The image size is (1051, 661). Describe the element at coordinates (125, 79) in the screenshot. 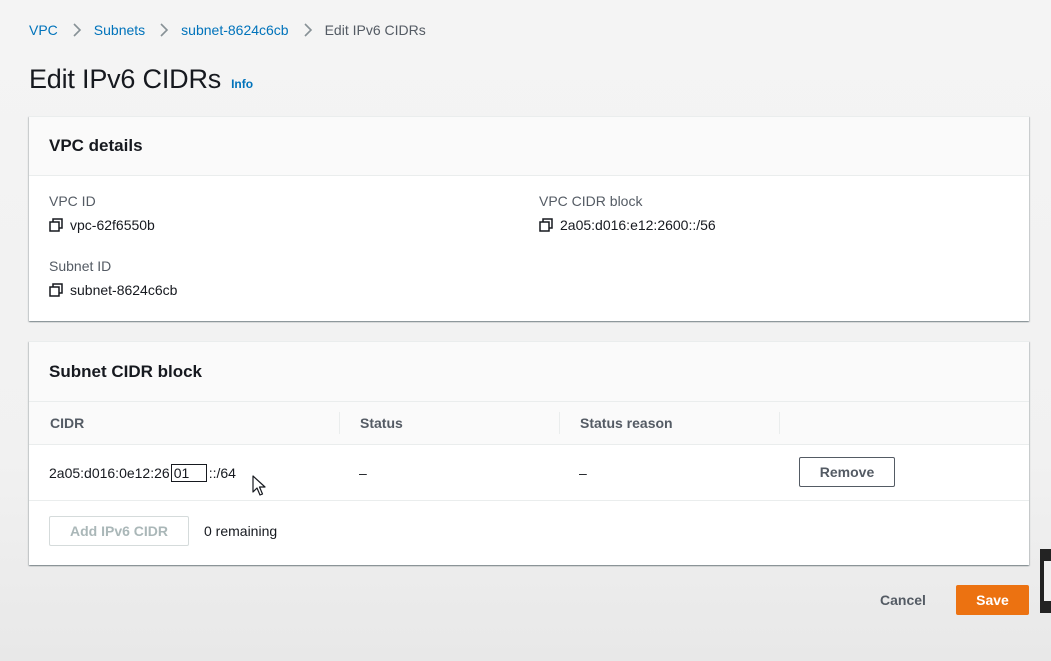

I see `page-title: Edit IPv6 CIDRs` at that location.